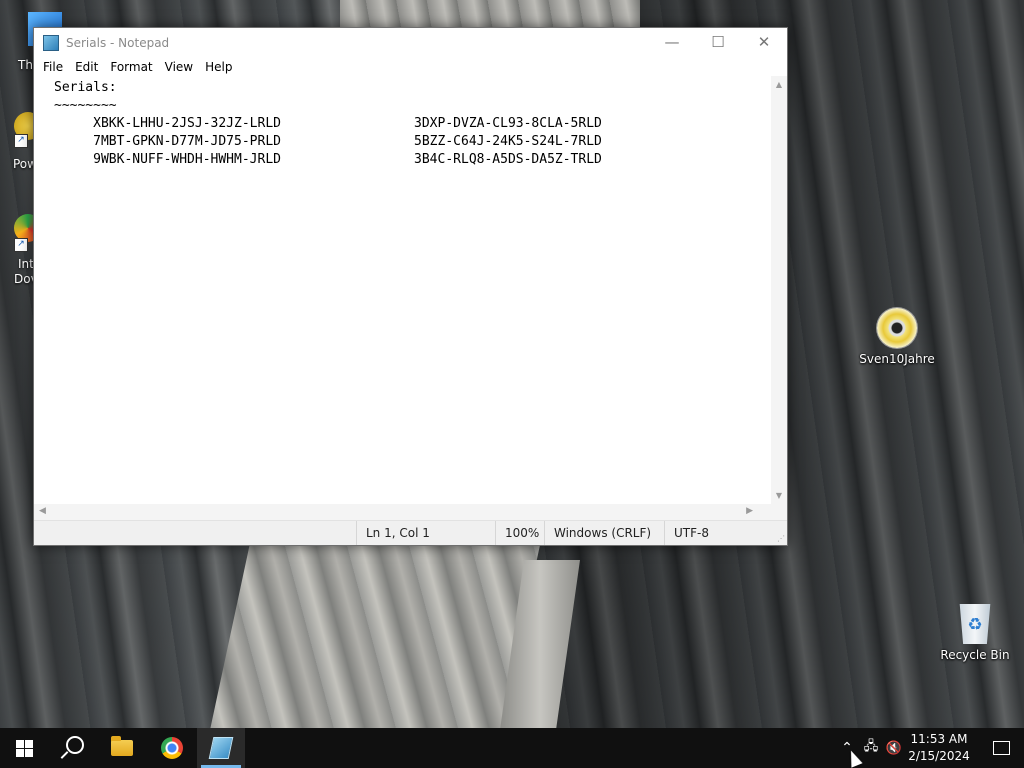 Image resolution: width=1024 pixels, height=768 pixels. I want to click on scrollbar-corner, so click(779, 512).